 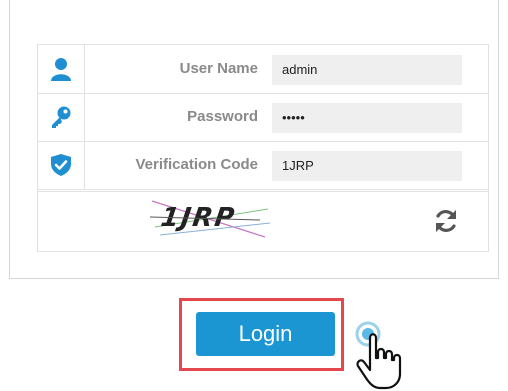 What do you see at coordinates (222, 116) in the screenshot?
I see `password-label: Password` at bounding box center [222, 116].